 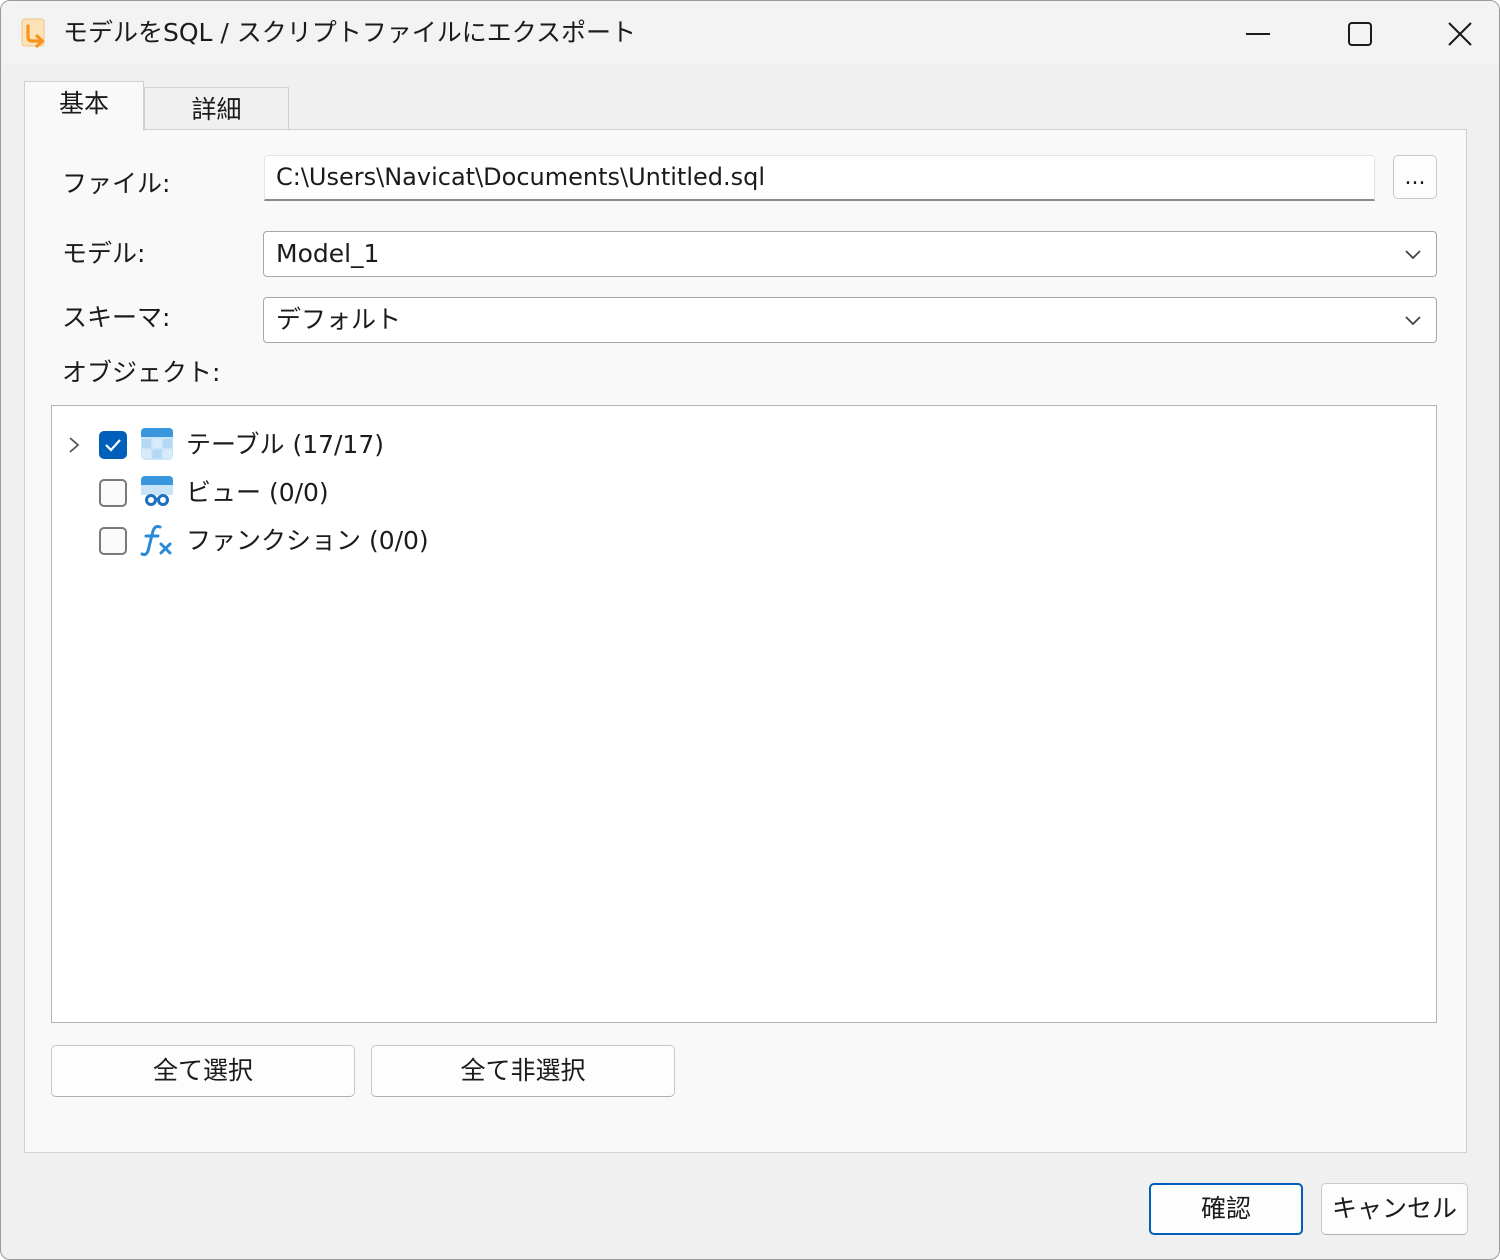 I want to click on view-icon, so click(x=157, y=492).